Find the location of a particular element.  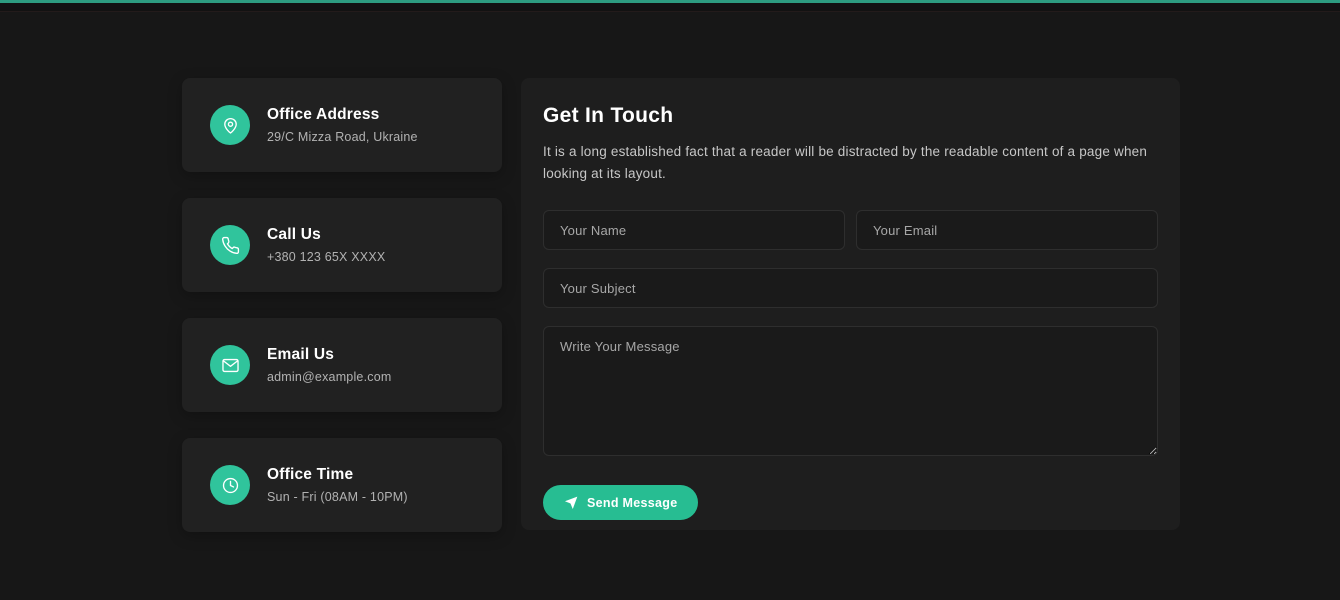

contact-card-address: Office Address 29/C Mizza Road, Ukraine is located at coordinates (342, 125).